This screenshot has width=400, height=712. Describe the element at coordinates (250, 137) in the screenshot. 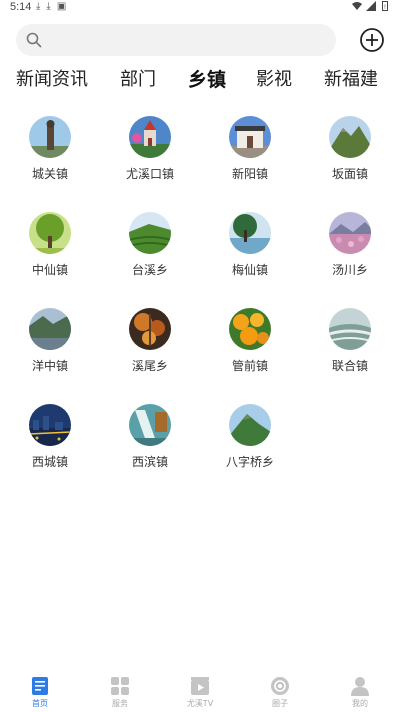

I see `gate-photo-icon` at that location.